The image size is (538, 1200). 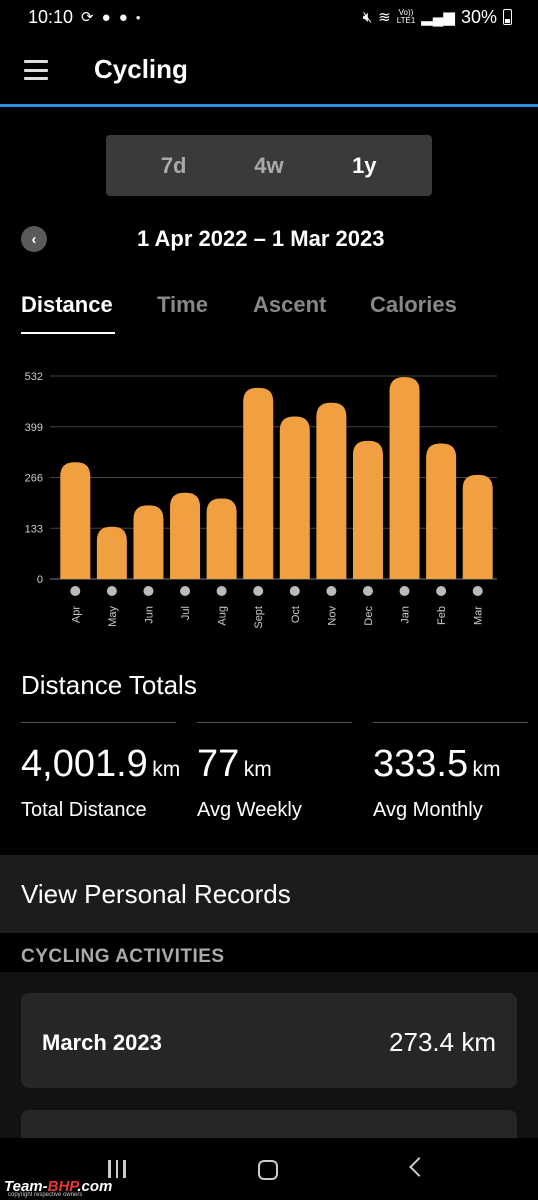 What do you see at coordinates (268, 1170) in the screenshot?
I see `home-icon` at bounding box center [268, 1170].